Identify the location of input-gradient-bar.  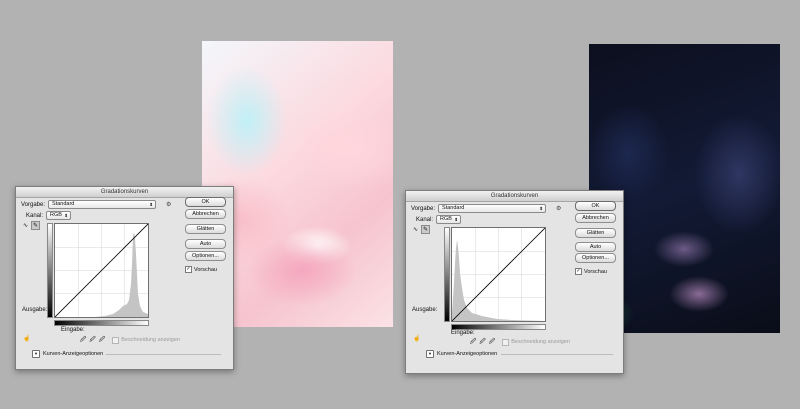
(101, 323).